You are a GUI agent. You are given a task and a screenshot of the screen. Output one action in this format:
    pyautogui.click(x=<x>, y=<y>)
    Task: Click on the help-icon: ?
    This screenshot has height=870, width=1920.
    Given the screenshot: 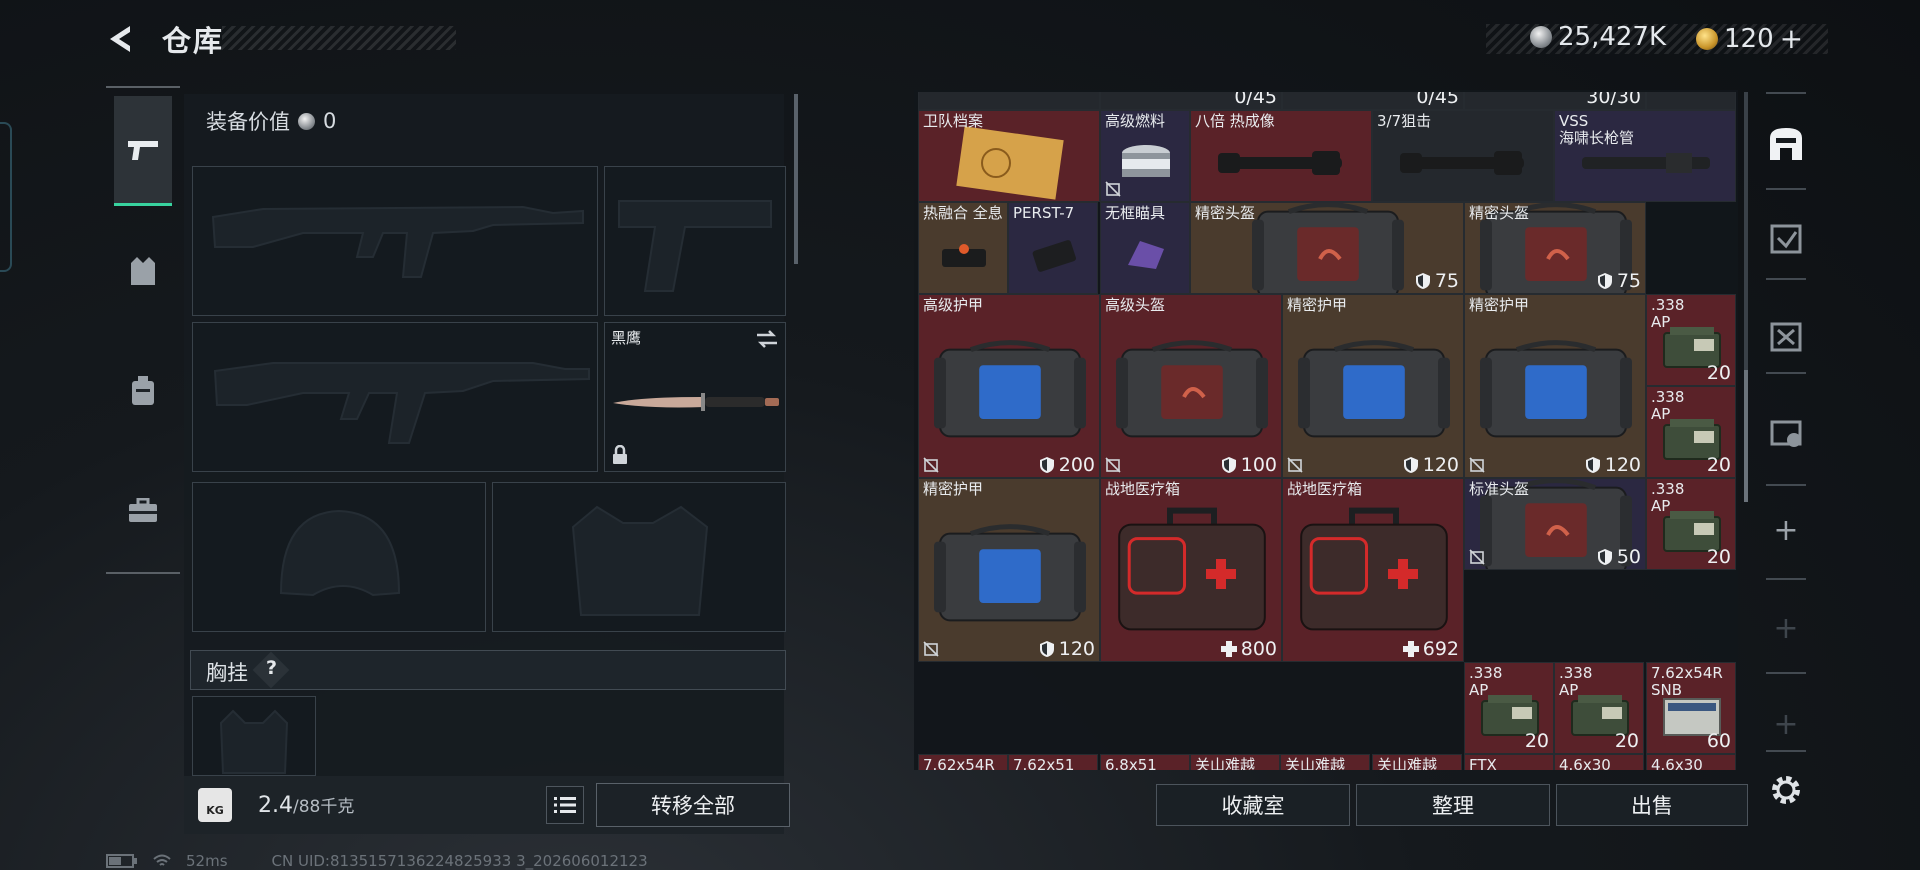 What is the action you would take?
    pyautogui.click(x=271, y=668)
    